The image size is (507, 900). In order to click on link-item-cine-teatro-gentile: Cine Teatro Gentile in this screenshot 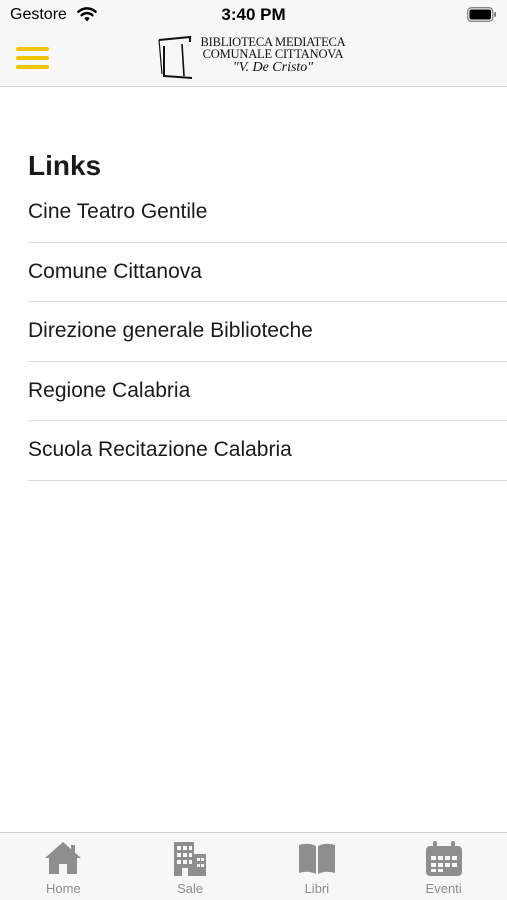, I will do `click(267, 213)`.